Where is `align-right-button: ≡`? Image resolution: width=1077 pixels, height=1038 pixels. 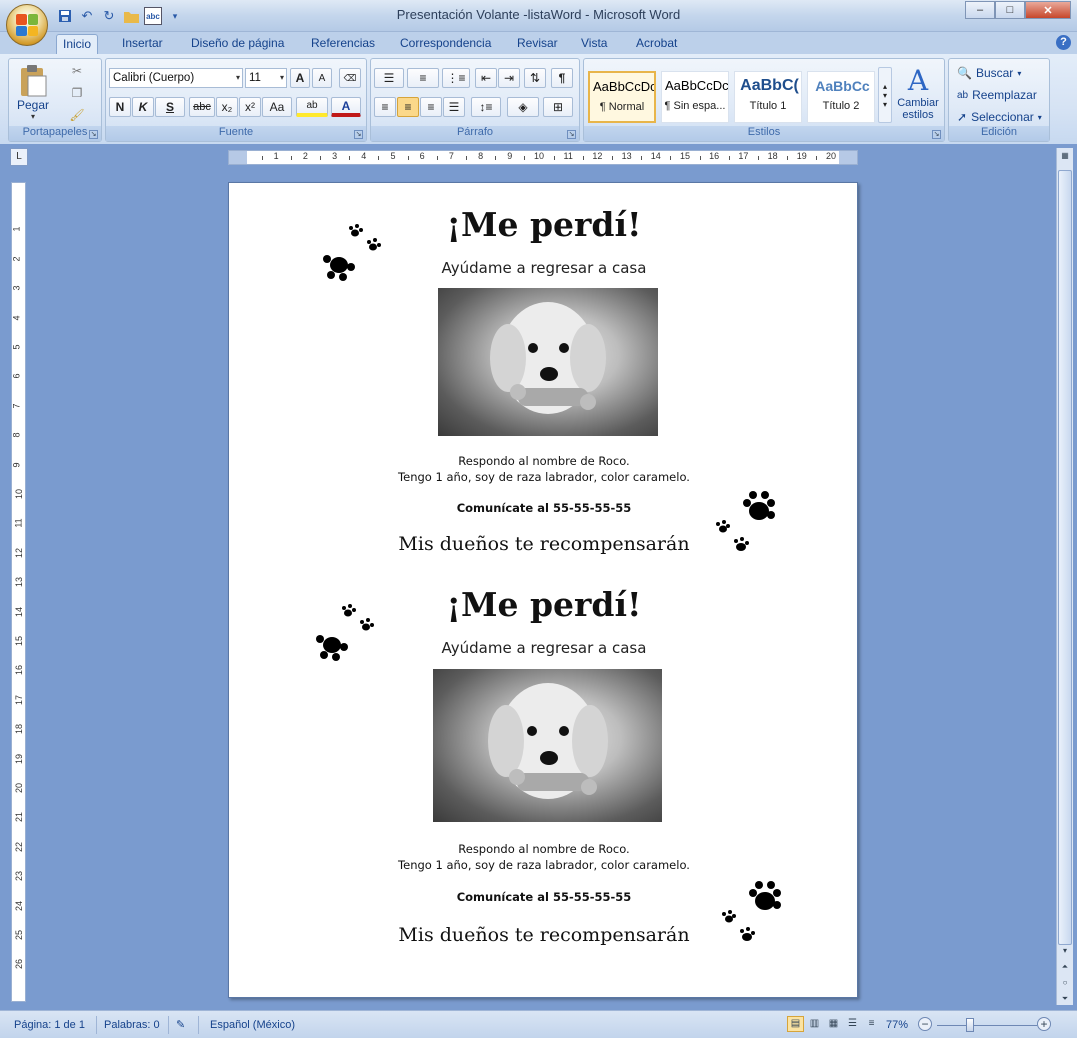
align-right-button: ≡ is located at coordinates (431, 107).